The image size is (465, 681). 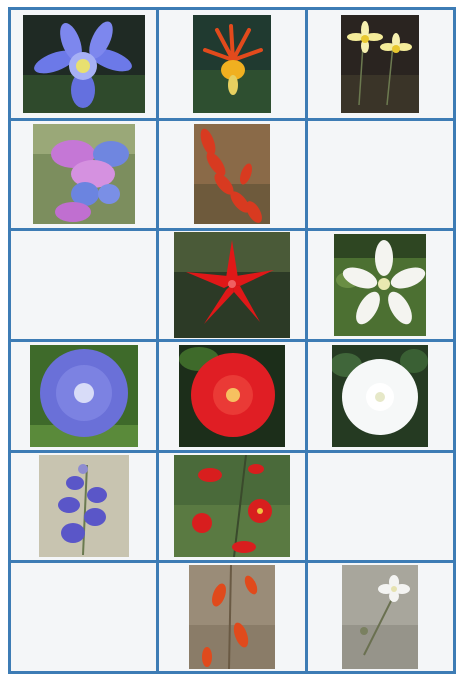 I want to click on white-morning-glory-icon, so click(x=380, y=395).